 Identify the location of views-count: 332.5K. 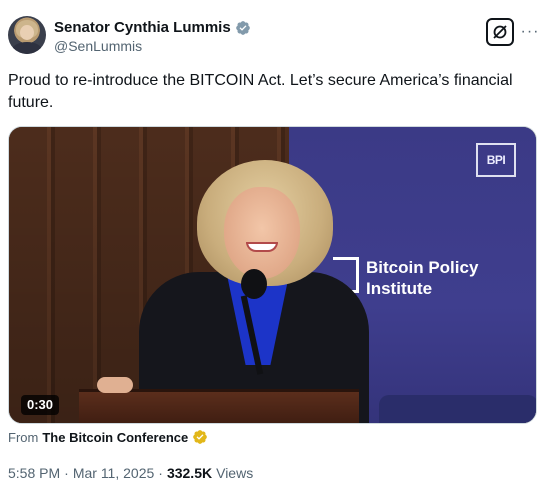
(189, 473).